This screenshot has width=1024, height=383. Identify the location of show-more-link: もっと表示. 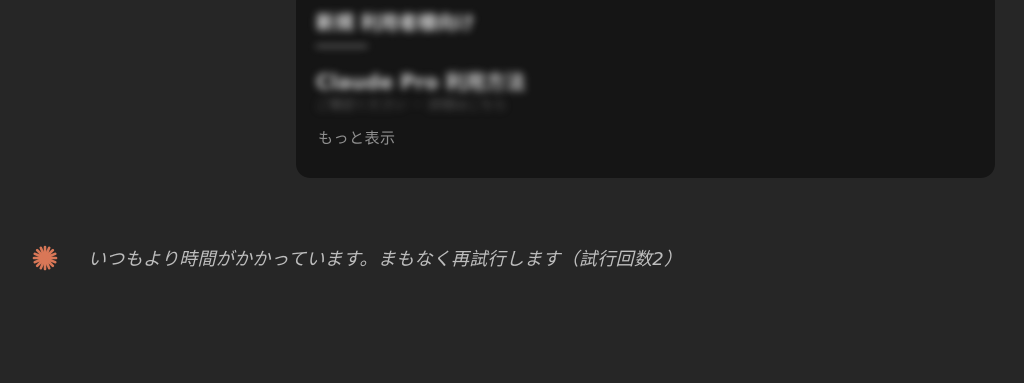
(357, 137).